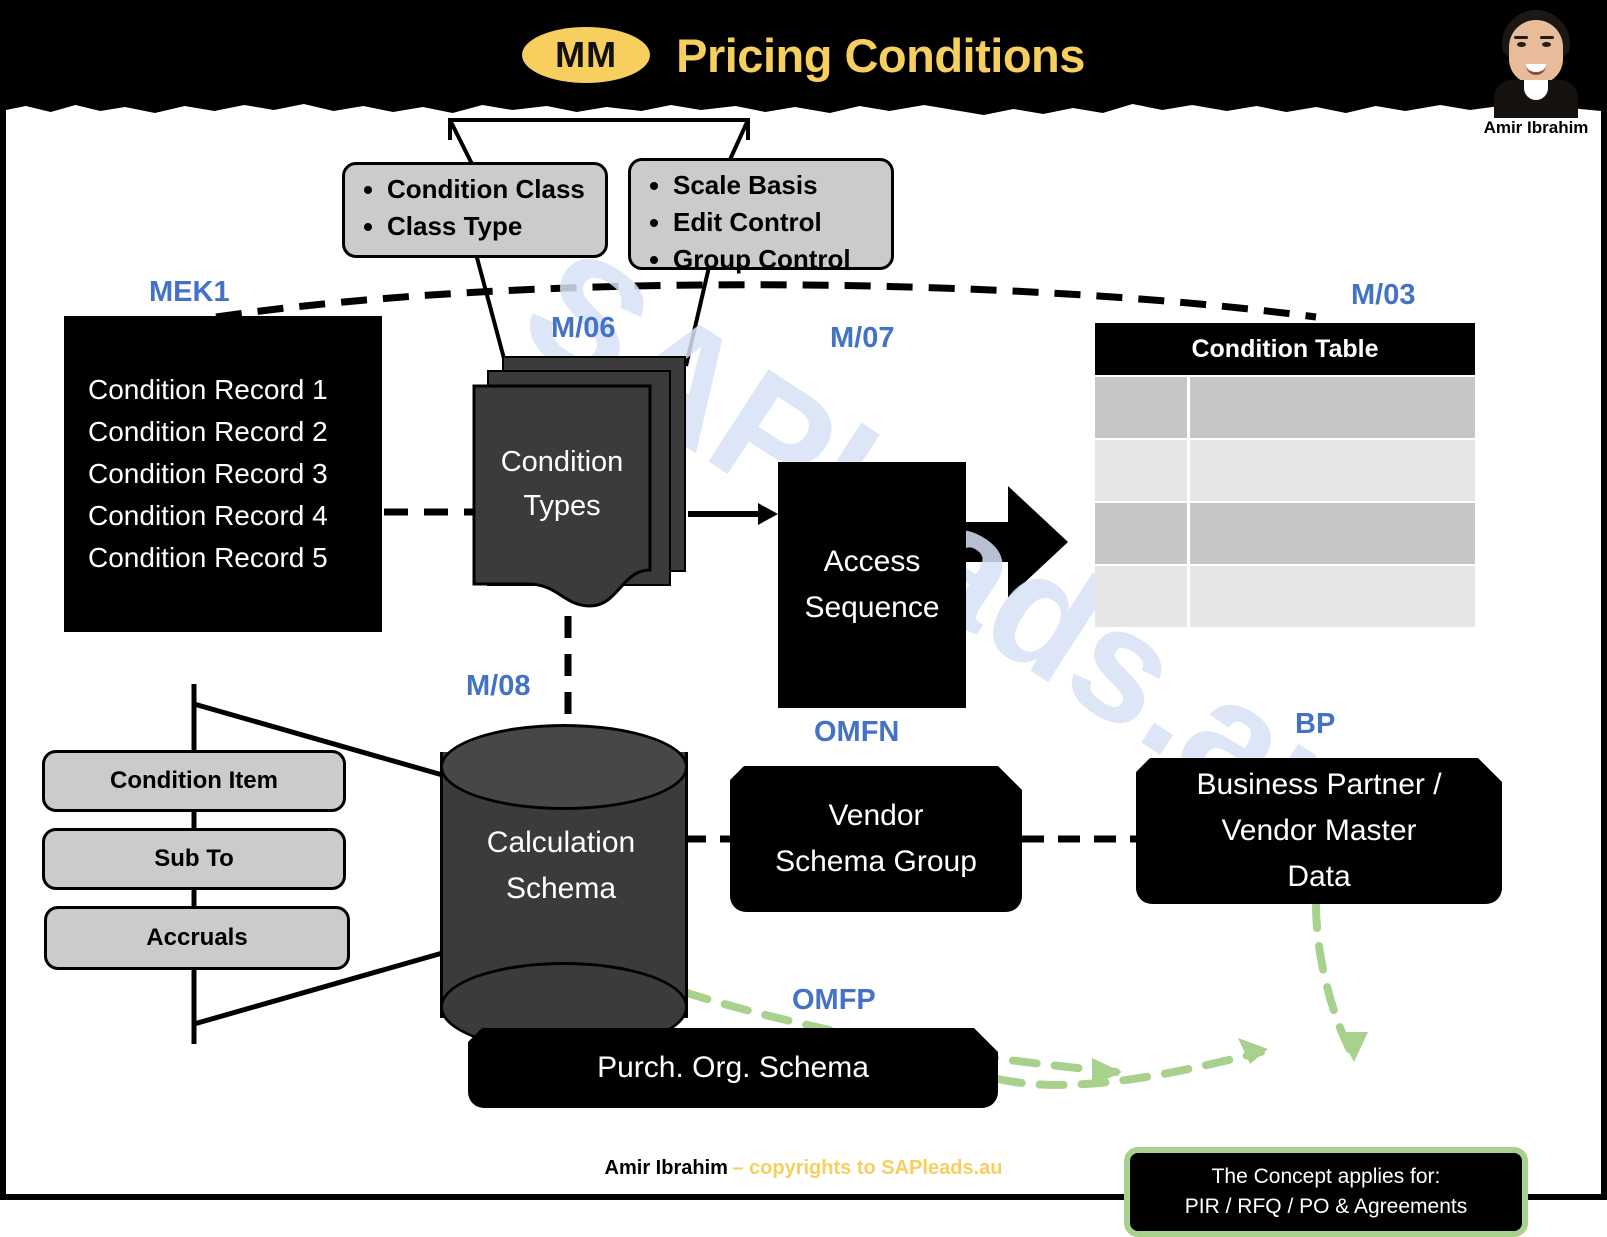  Describe the element at coordinates (1536, 62) in the screenshot. I see `avatar` at that location.